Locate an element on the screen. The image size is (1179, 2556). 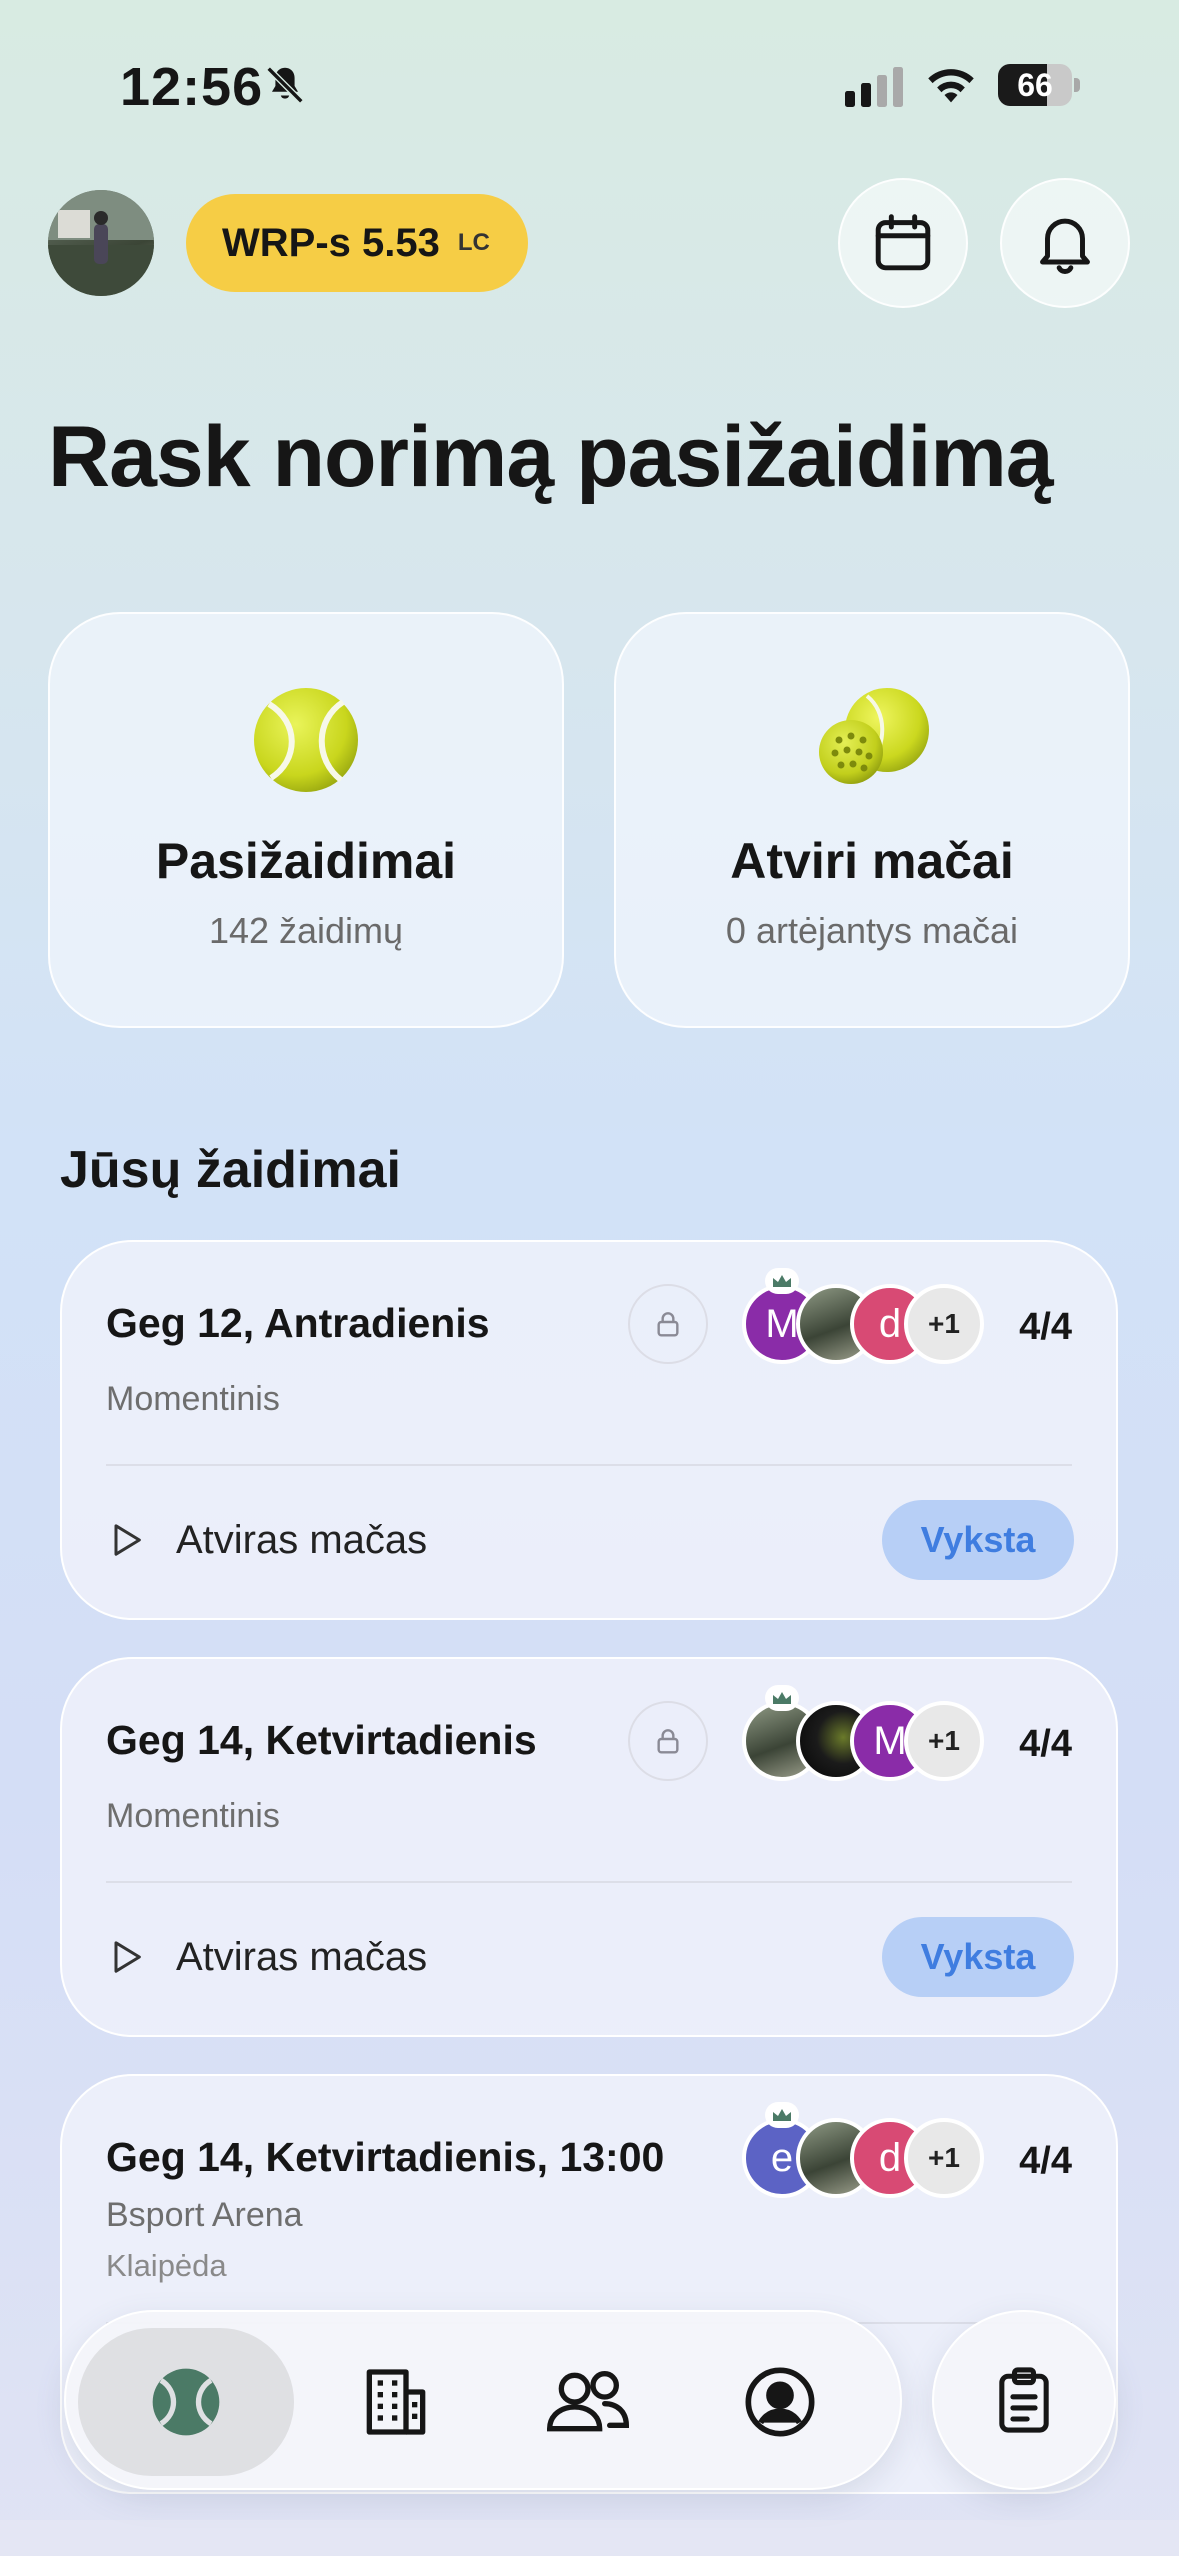
user-avatar is located at coordinates (101, 243).